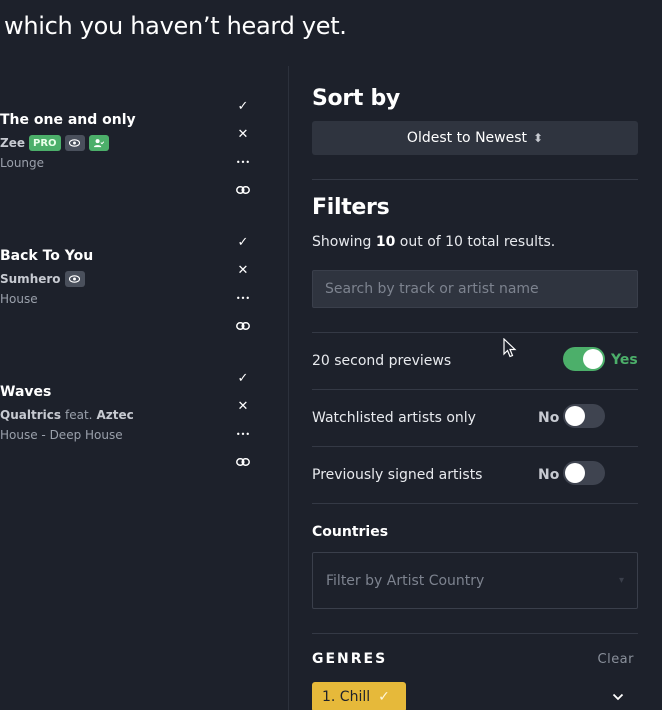  I want to click on previews-option-label: 20 second previews, so click(382, 361).